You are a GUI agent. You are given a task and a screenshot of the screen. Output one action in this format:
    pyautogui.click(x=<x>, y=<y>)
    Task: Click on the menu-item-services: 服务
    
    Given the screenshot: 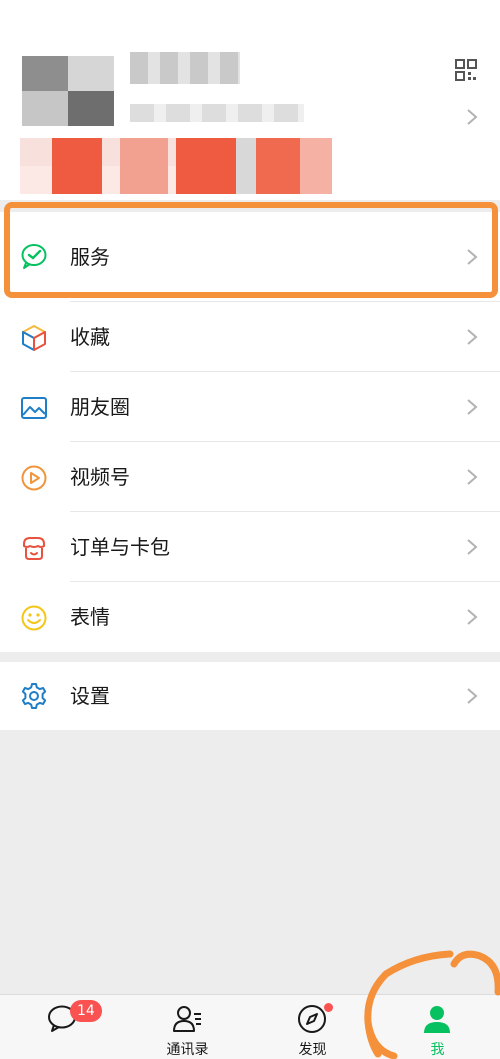 What is the action you would take?
    pyautogui.click(x=250, y=257)
    